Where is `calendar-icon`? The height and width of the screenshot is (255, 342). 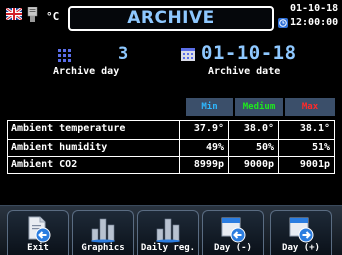 calendar-icon is located at coordinates (188, 54).